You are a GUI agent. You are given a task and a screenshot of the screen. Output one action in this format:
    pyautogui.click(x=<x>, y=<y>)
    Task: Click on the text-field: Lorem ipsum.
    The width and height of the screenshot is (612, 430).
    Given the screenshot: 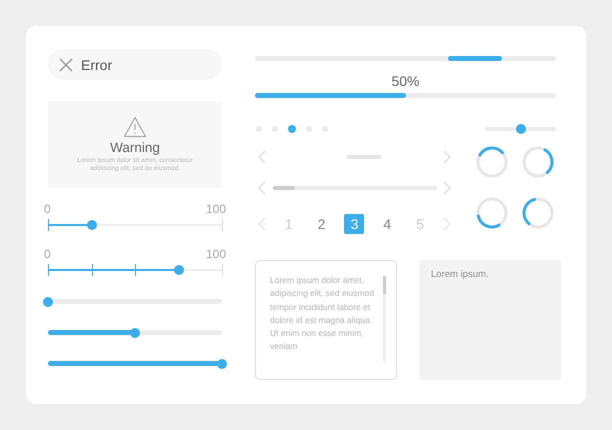 What is the action you would take?
    pyautogui.click(x=490, y=320)
    